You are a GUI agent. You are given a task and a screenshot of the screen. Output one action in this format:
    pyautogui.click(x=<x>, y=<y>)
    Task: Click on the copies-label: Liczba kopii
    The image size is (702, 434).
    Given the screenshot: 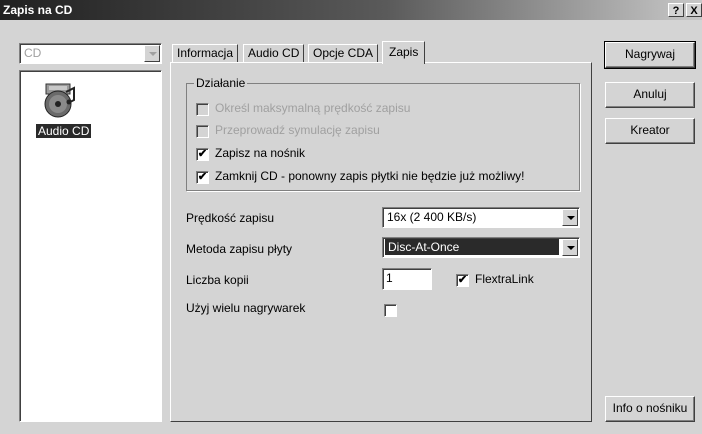 What is the action you would take?
    pyautogui.click(x=217, y=280)
    